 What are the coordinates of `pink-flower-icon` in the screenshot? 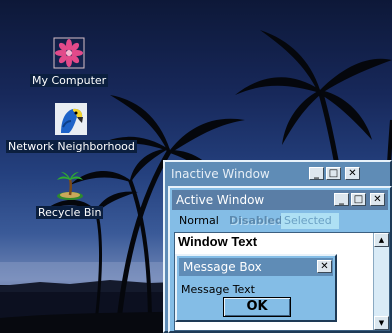 It's located at (69, 53).